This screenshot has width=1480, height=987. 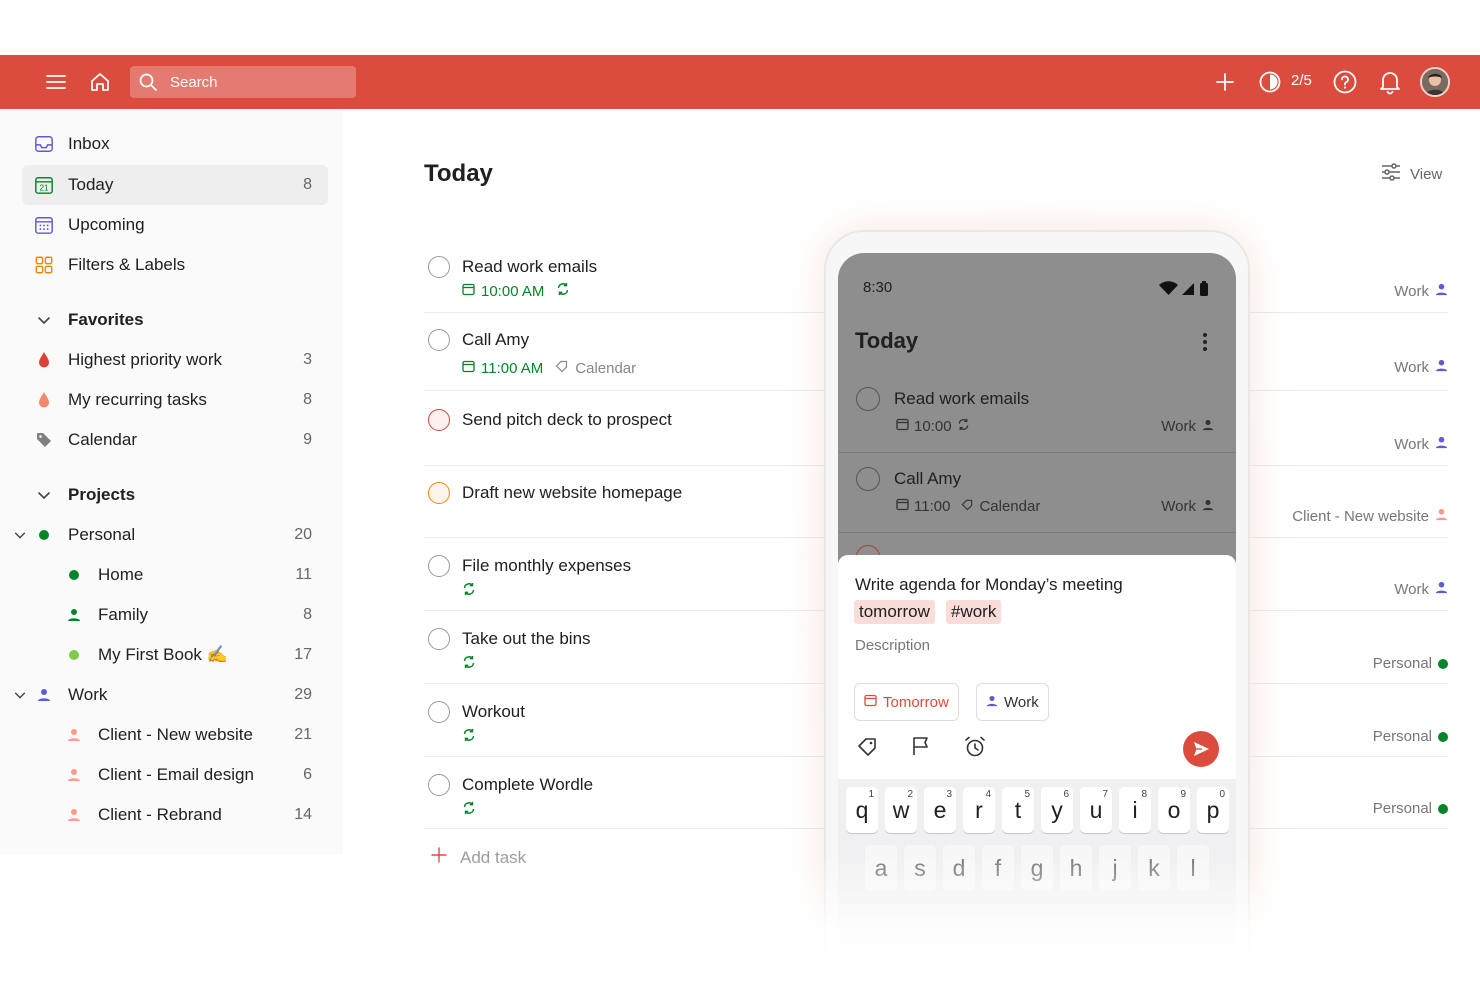 What do you see at coordinates (881, 868) in the screenshot?
I see `key-a: a` at bounding box center [881, 868].